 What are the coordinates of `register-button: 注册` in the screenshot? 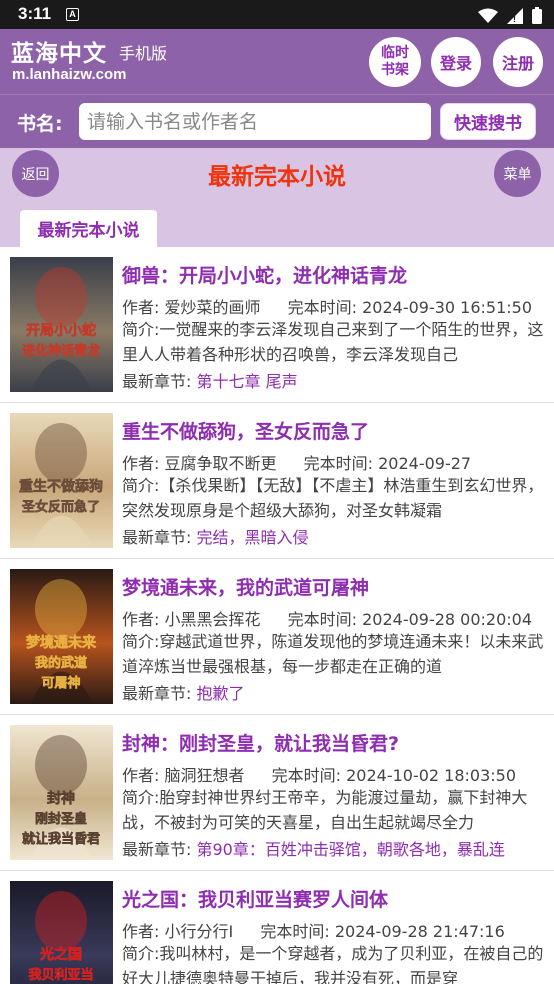 It's located at (518, 62).